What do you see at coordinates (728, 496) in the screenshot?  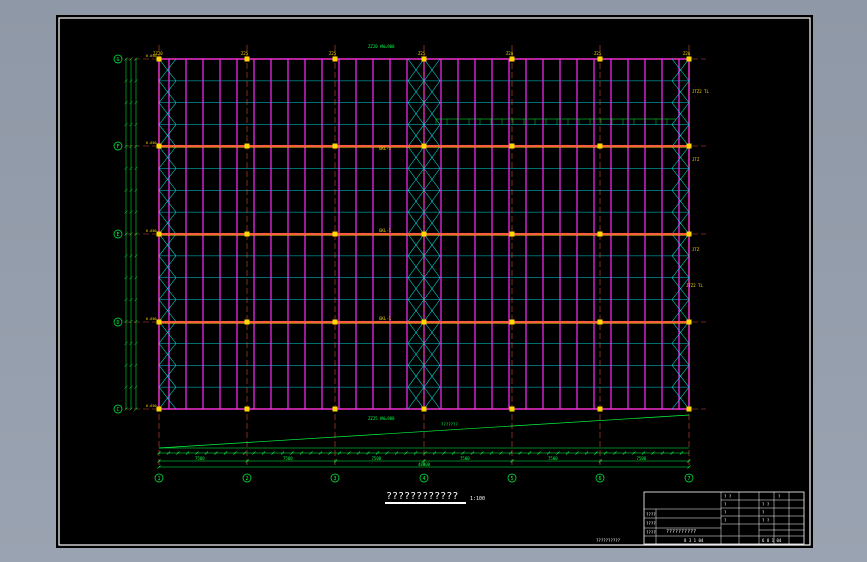 I see `tb-cell-1: ? ?` at bounding box center [728, 496].